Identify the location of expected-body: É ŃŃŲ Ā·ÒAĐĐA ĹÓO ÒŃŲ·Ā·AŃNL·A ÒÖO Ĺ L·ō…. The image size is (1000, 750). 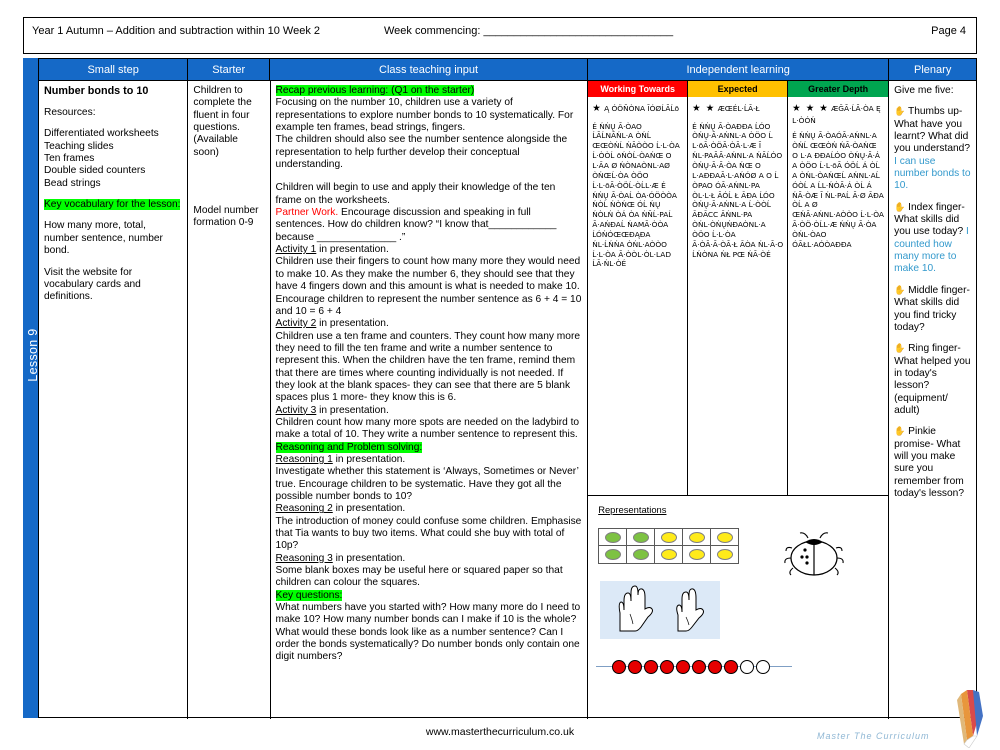
(738, 190).